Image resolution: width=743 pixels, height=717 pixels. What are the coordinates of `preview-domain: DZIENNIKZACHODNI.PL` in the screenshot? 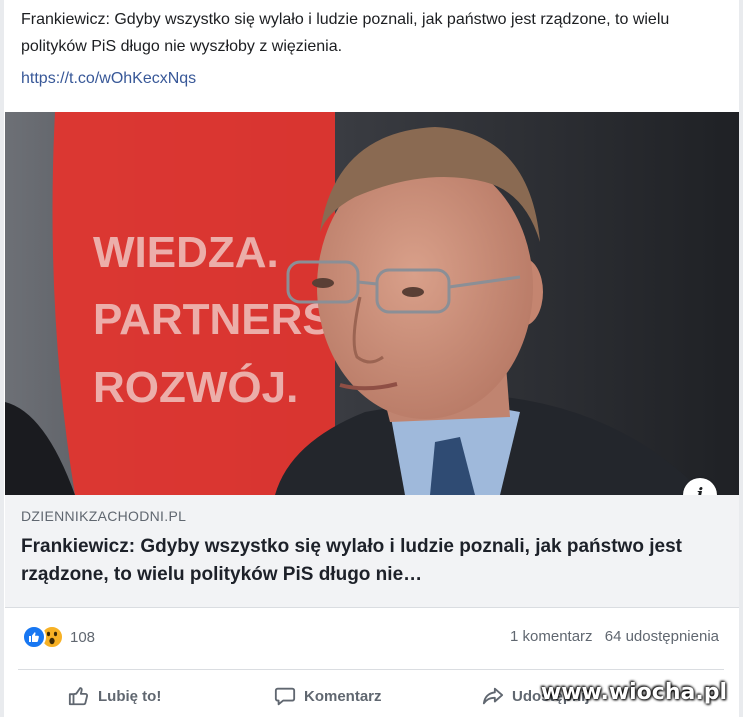 It's located at (104, 516).